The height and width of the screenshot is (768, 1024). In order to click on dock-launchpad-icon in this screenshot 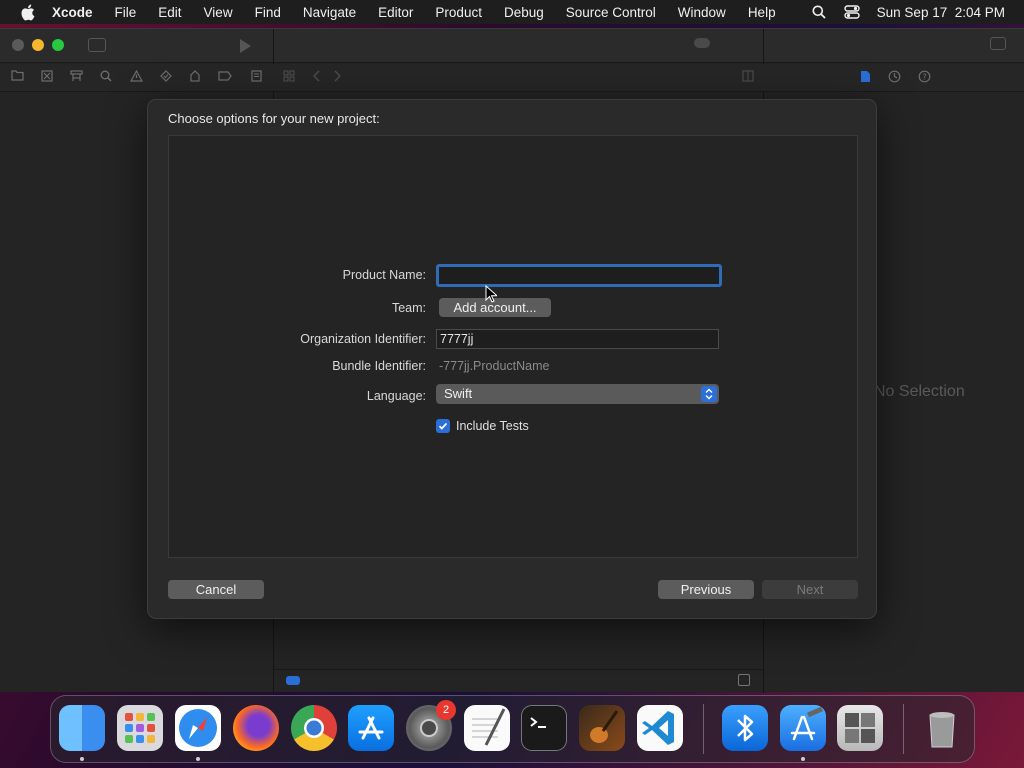, I will do `click(140, 728)`.